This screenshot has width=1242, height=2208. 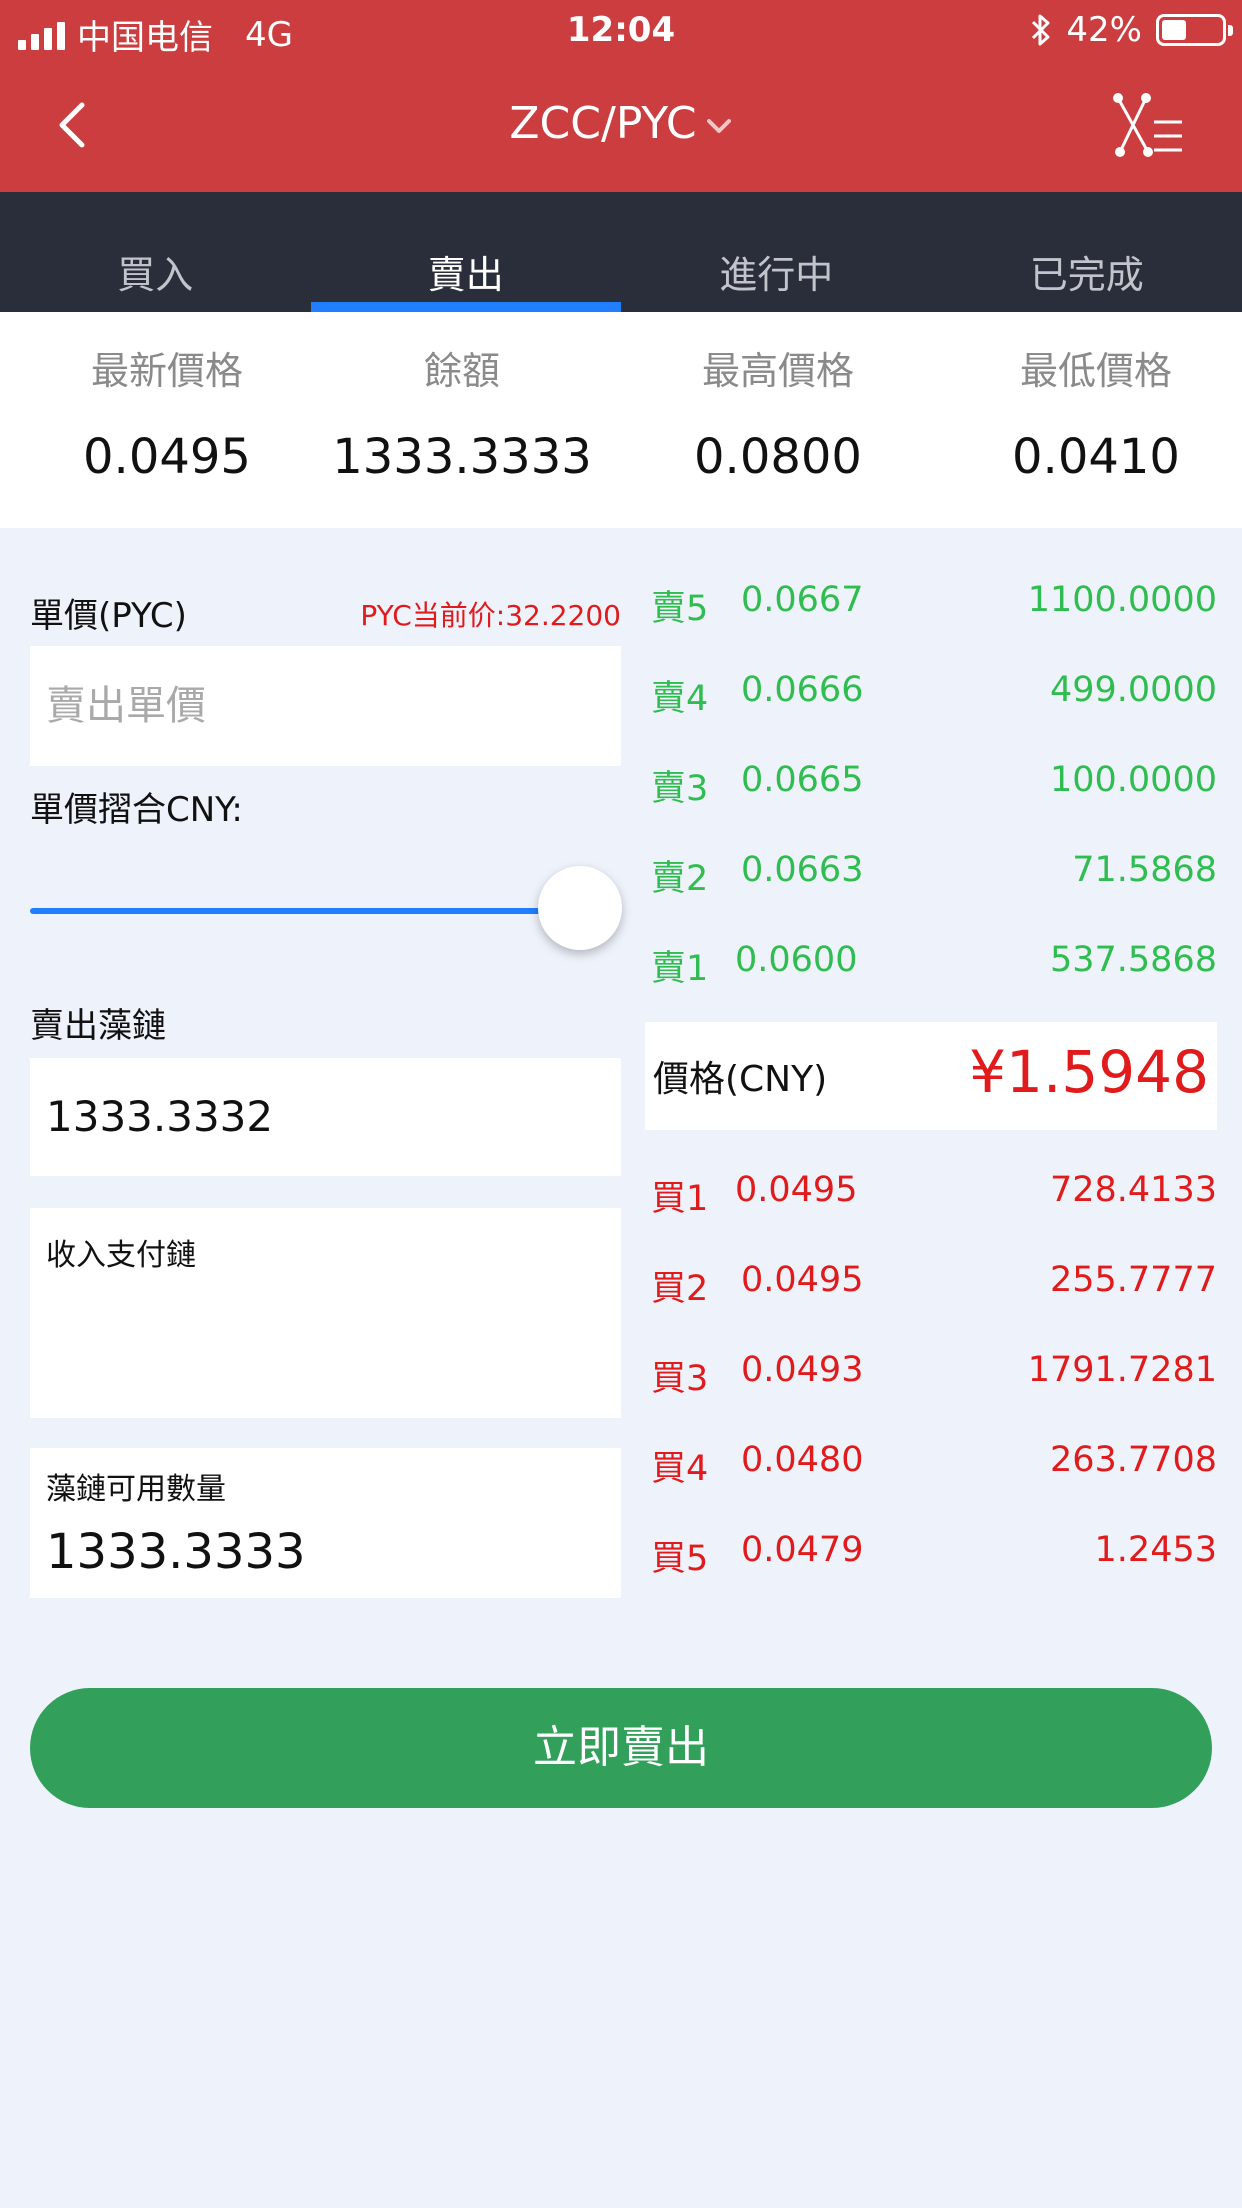 I want to click on cny-price-value: ¥1.5948, so click(x=1089, y=1072).